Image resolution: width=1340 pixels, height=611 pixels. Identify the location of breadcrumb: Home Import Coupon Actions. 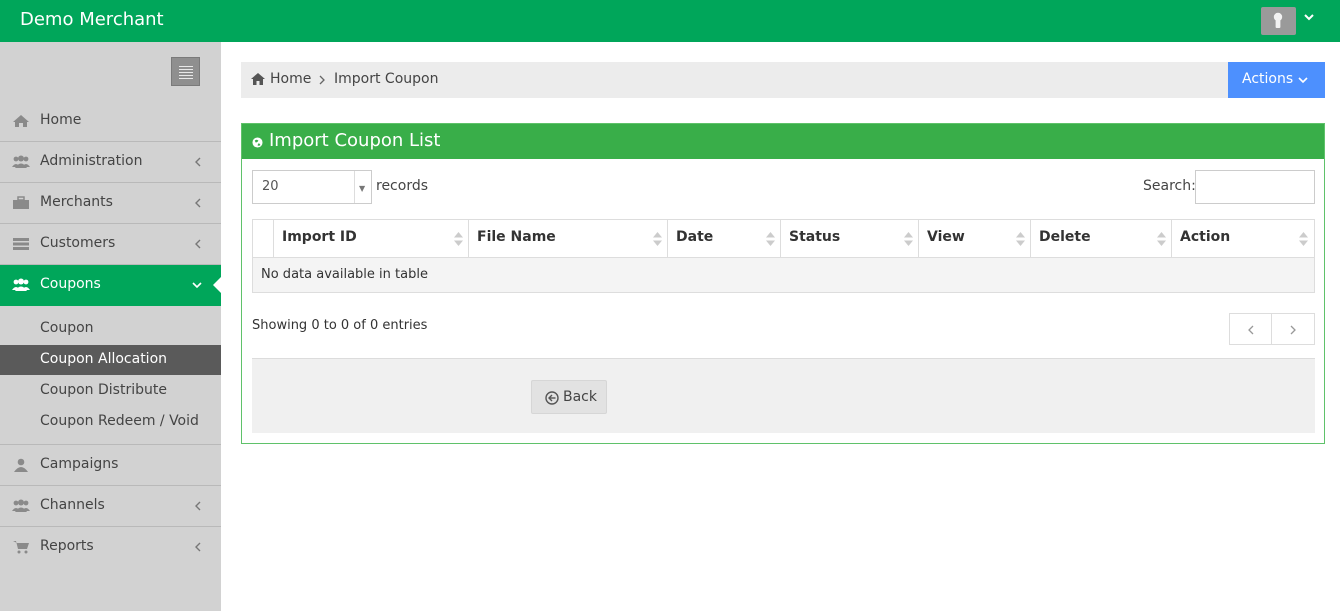
(783, 80).